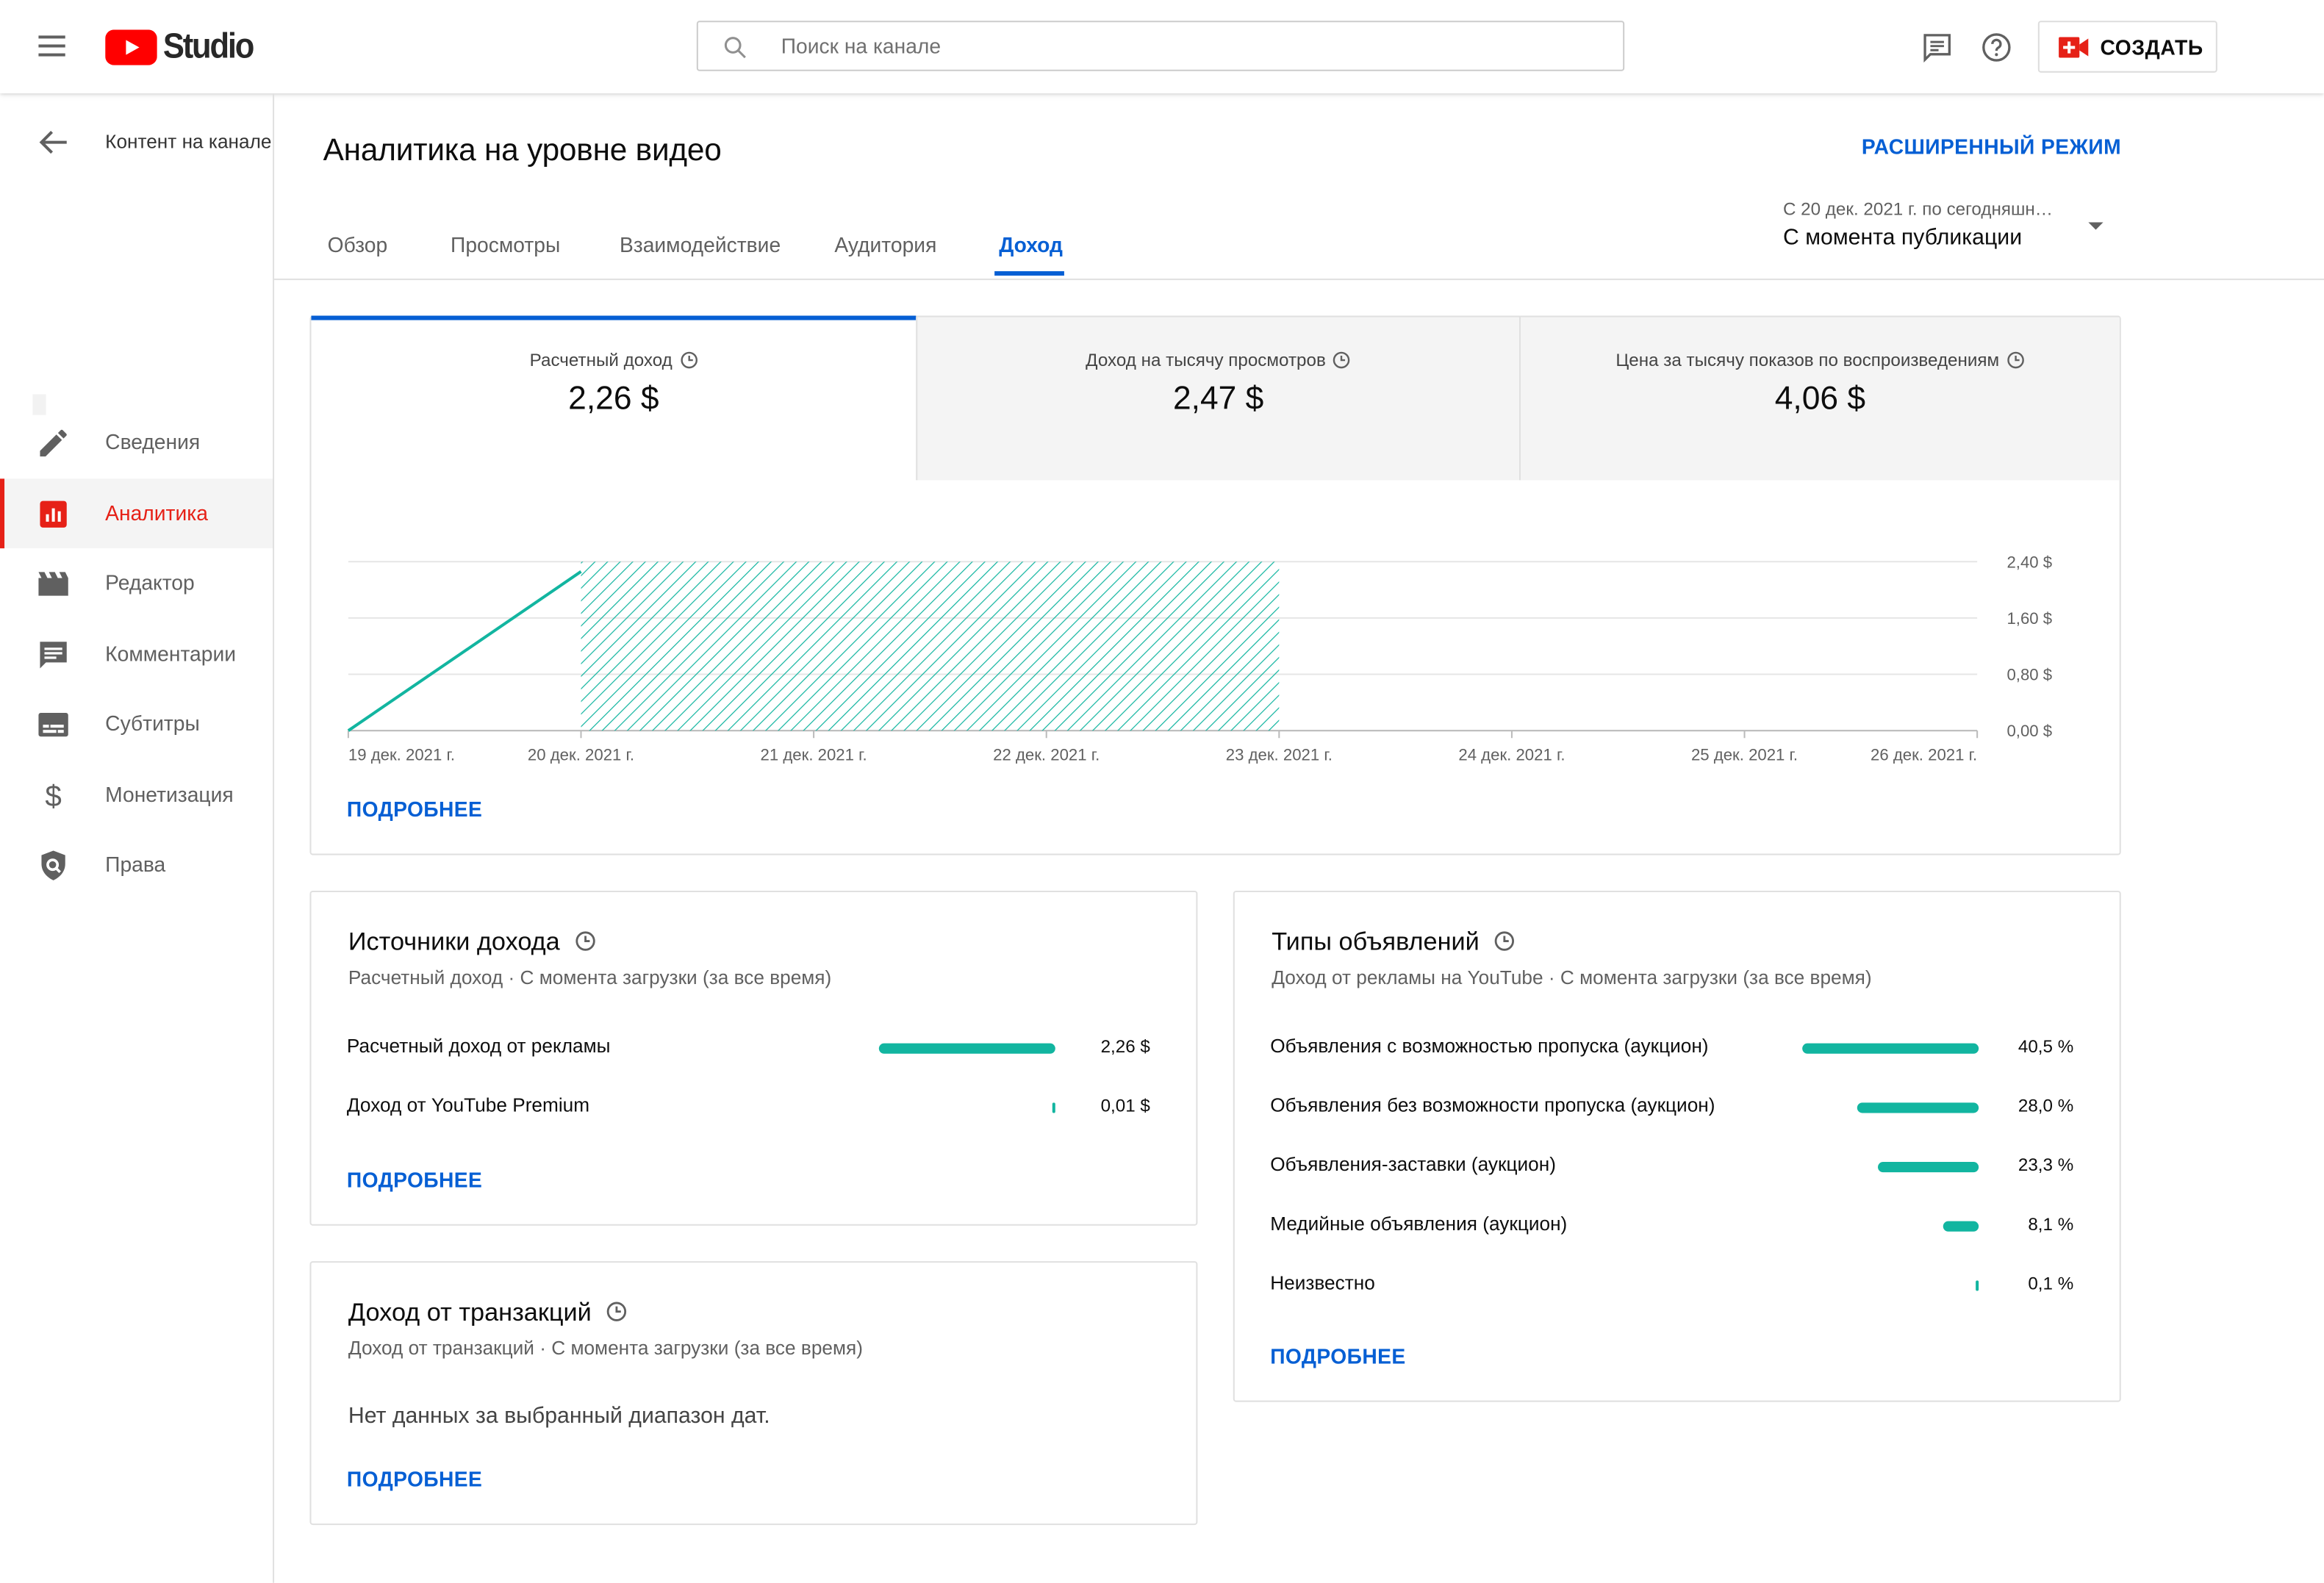 The image size is (2324, 1583). Describe the element at coordinates (2029, 562) in the screenshot. I see `y-tick-label: 2,40 $` at that location.